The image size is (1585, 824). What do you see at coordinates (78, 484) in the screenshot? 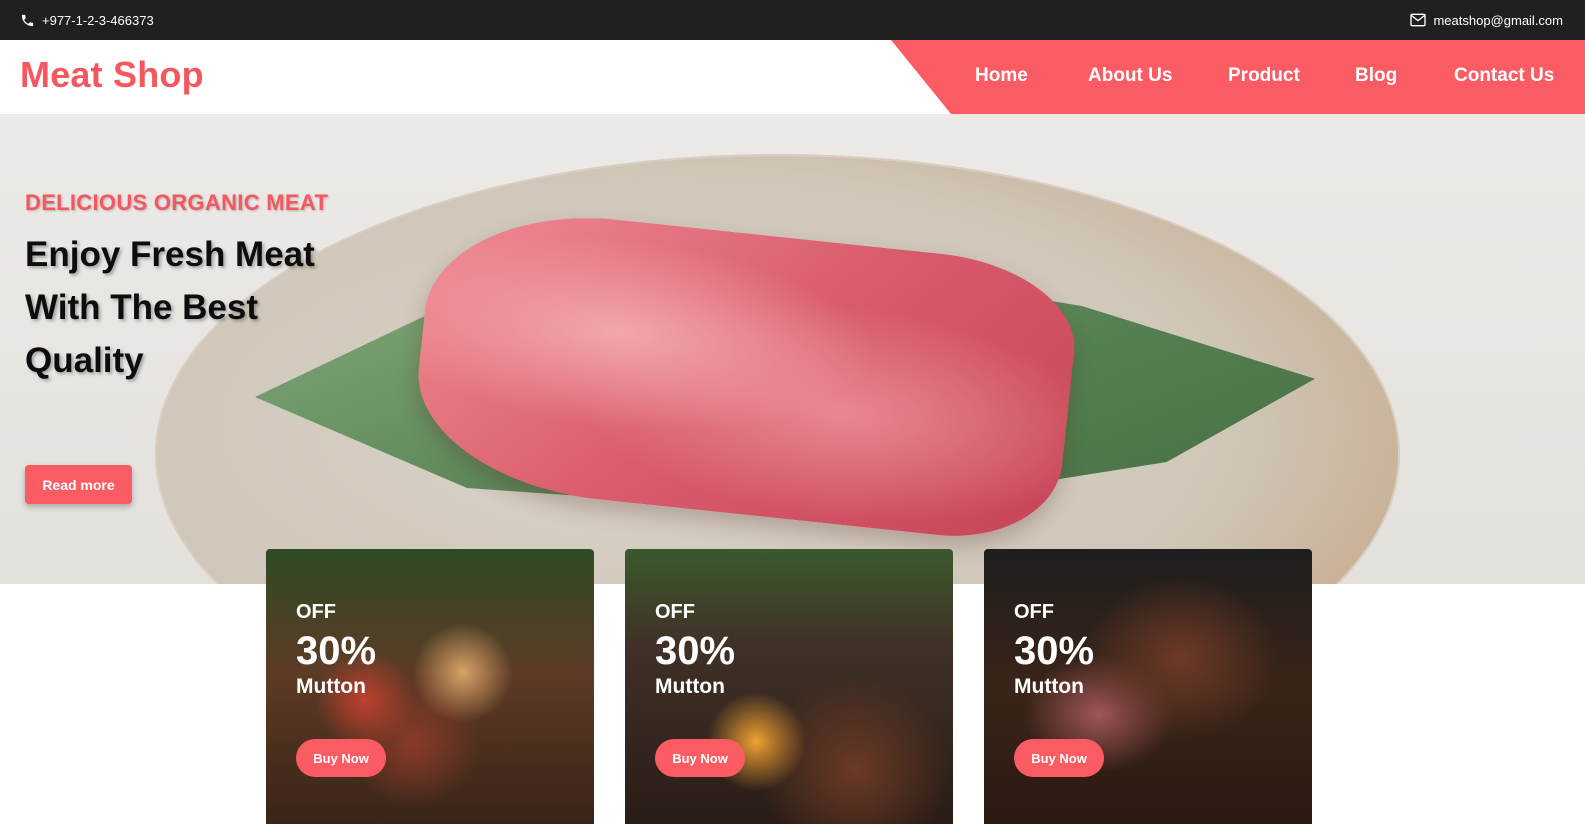
I see `read-more-button: Read more` at bounding box center [78, 484].